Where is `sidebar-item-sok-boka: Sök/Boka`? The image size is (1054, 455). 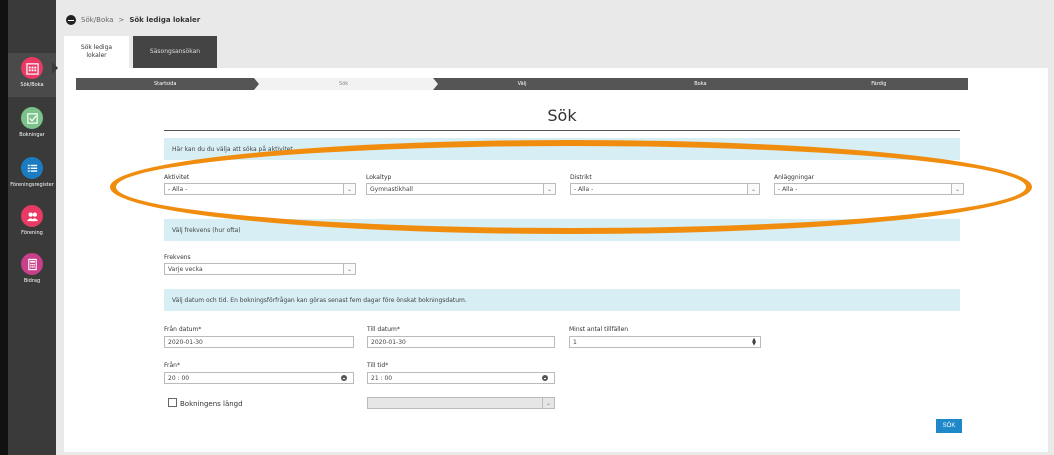
sidebar-item-sok-boka: Sök/Boka is located at coordinates (32, 72).